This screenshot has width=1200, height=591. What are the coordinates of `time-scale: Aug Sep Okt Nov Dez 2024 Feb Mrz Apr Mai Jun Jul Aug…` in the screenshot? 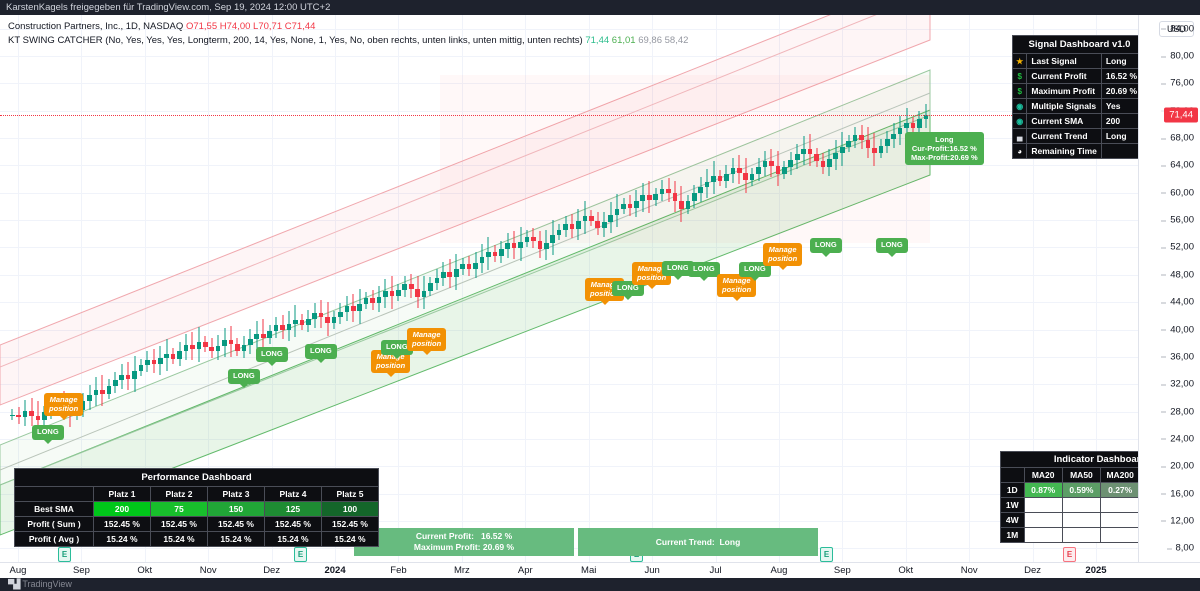 It's located at (600, 570).